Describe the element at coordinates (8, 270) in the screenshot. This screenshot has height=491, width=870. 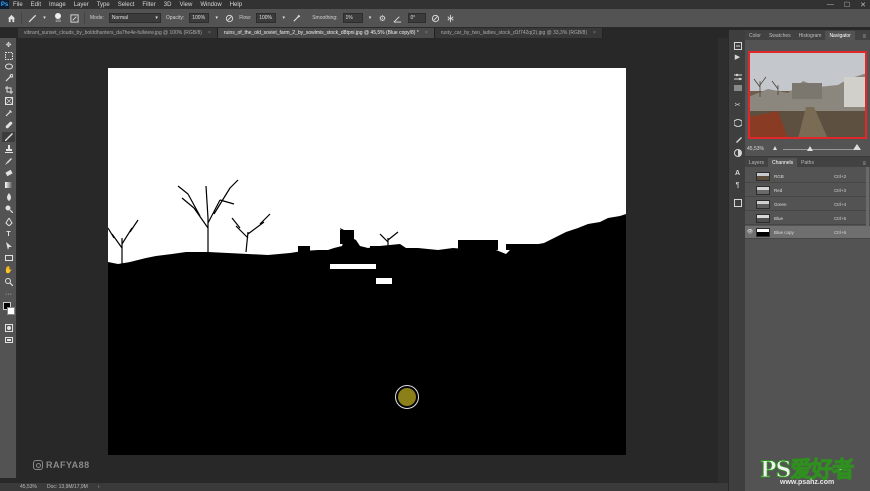
I see `hand-tool-icon: ✋` at that location.